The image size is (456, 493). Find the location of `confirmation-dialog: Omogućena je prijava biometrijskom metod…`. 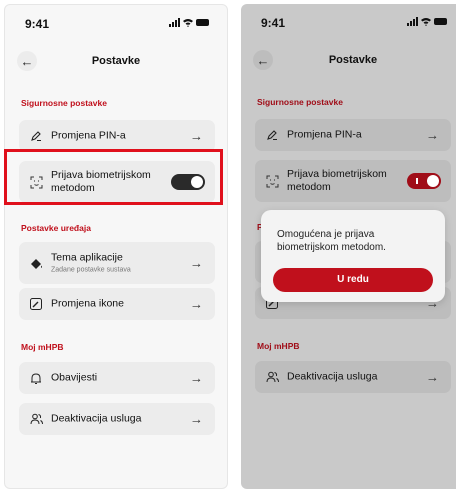

confirmation-dialog: Omogućena je prijava biometrijskom metod… is located at coordinates (353, 256).